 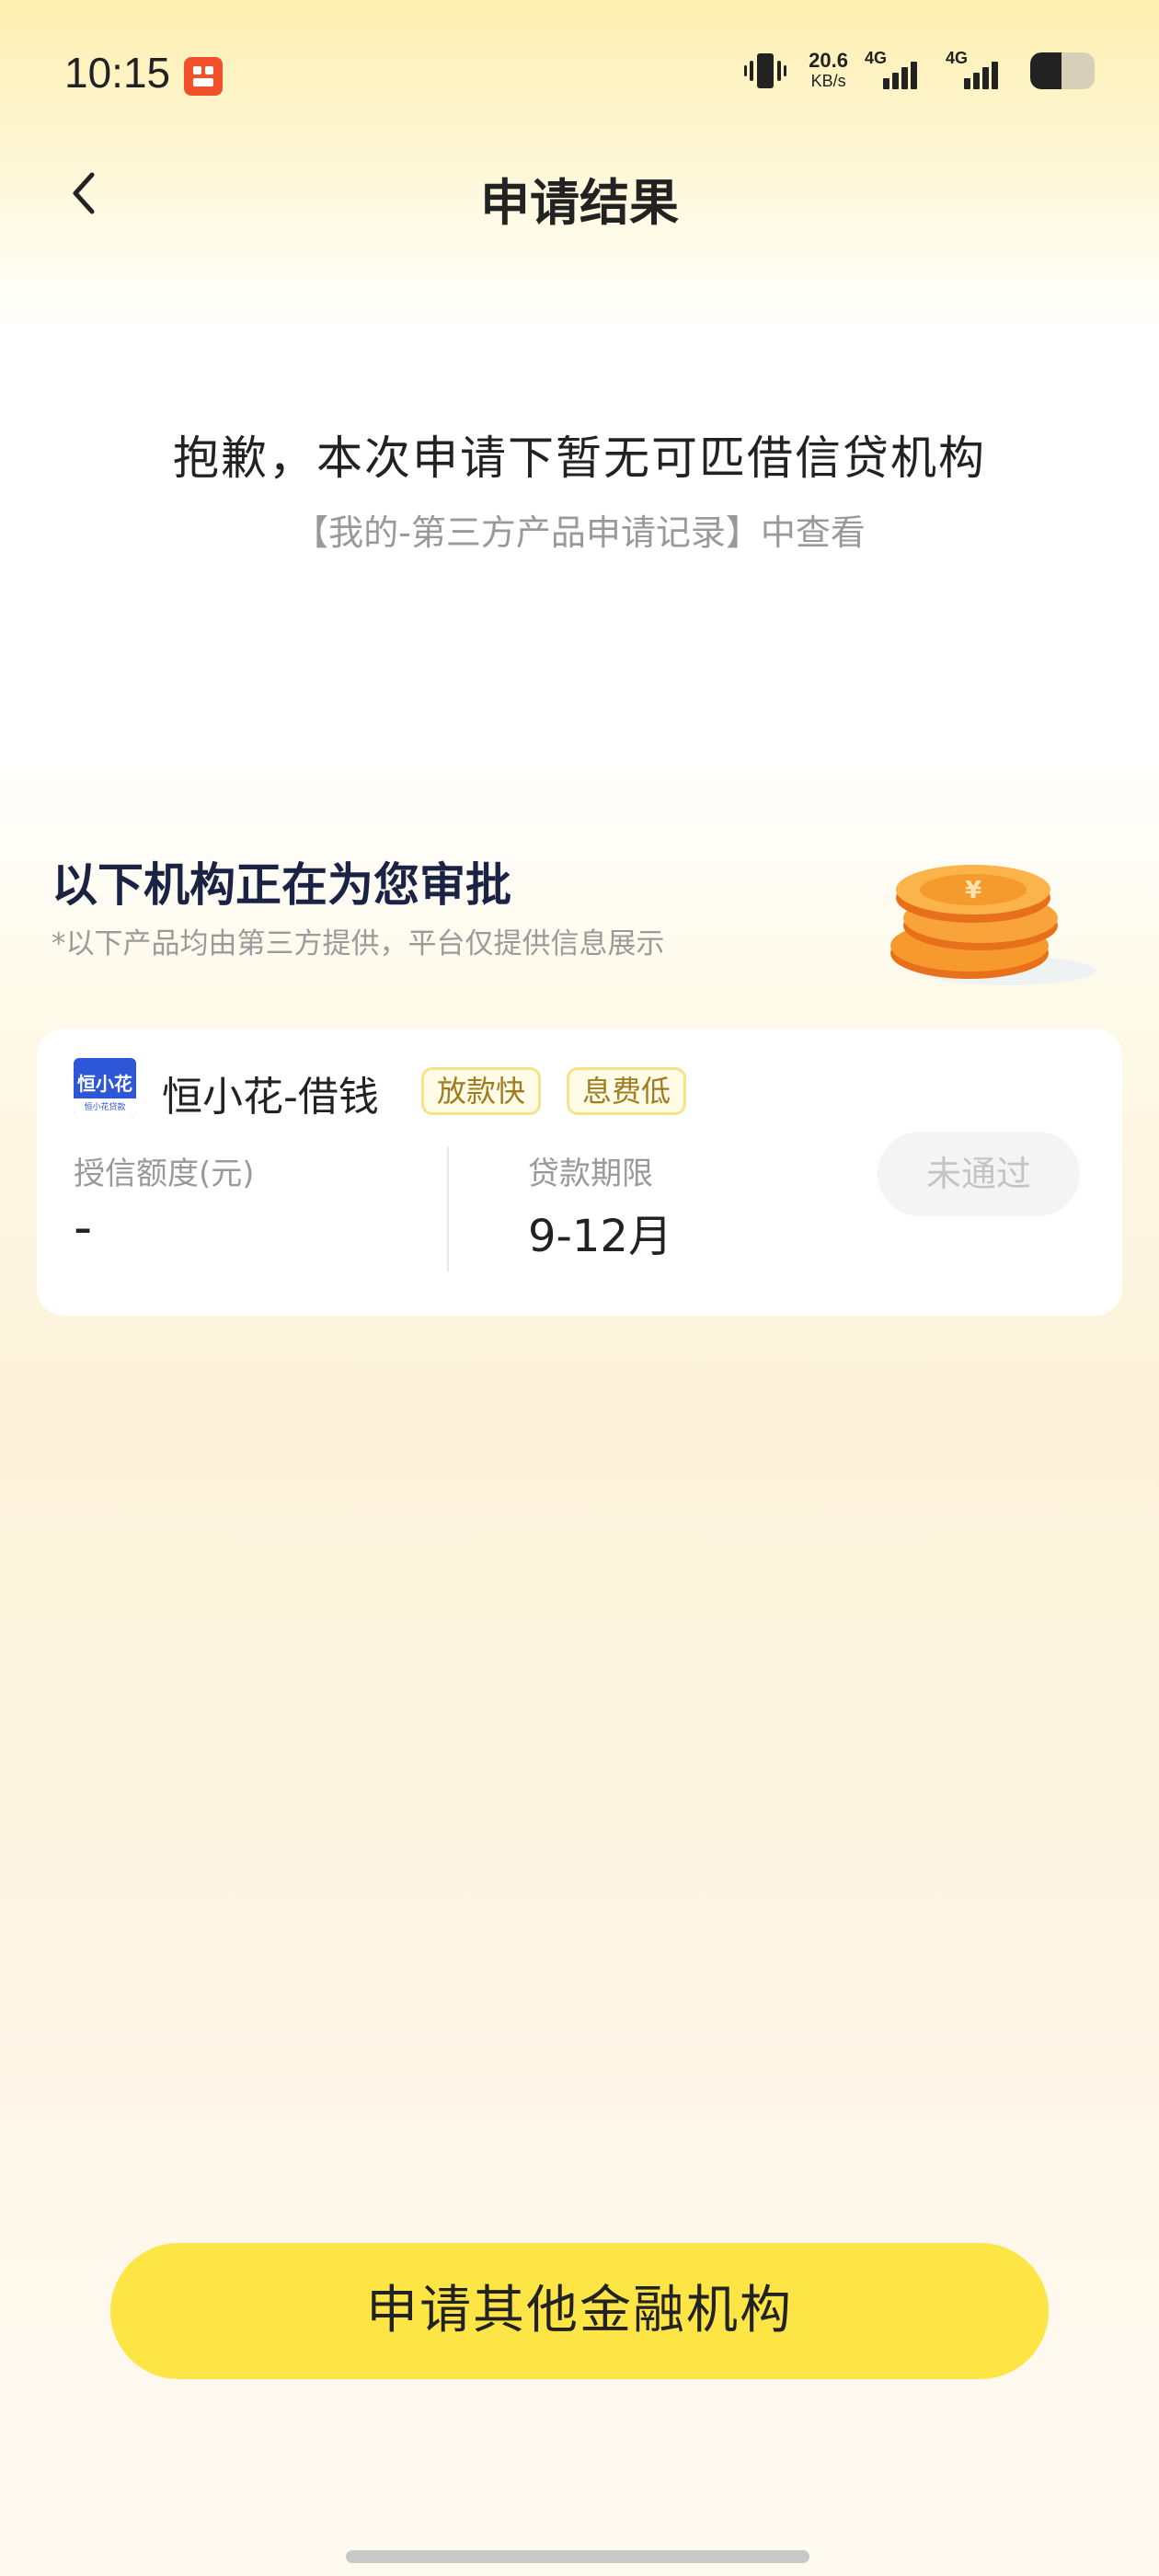 What do you see at coordinates (117, 73) in the screenshot?
I see `status-time: 10:15` at bounding box center [117, 73].